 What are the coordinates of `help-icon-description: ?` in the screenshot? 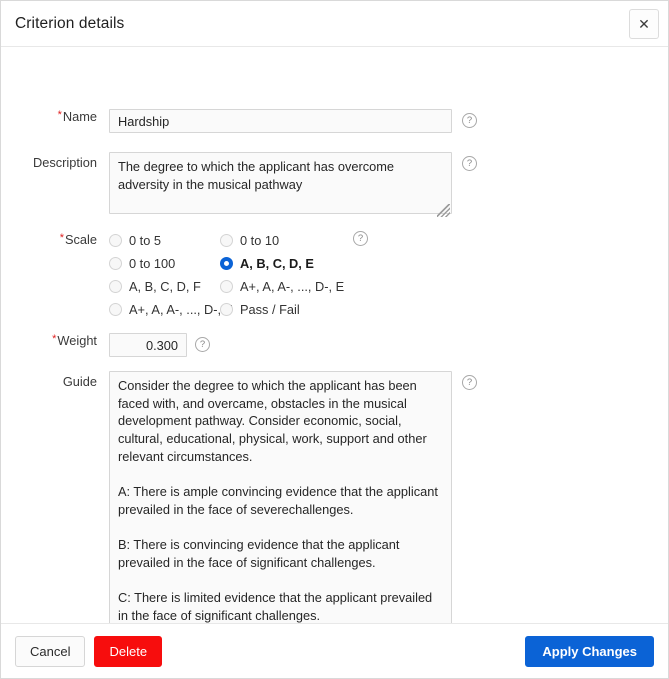 It's located at (469, 163).